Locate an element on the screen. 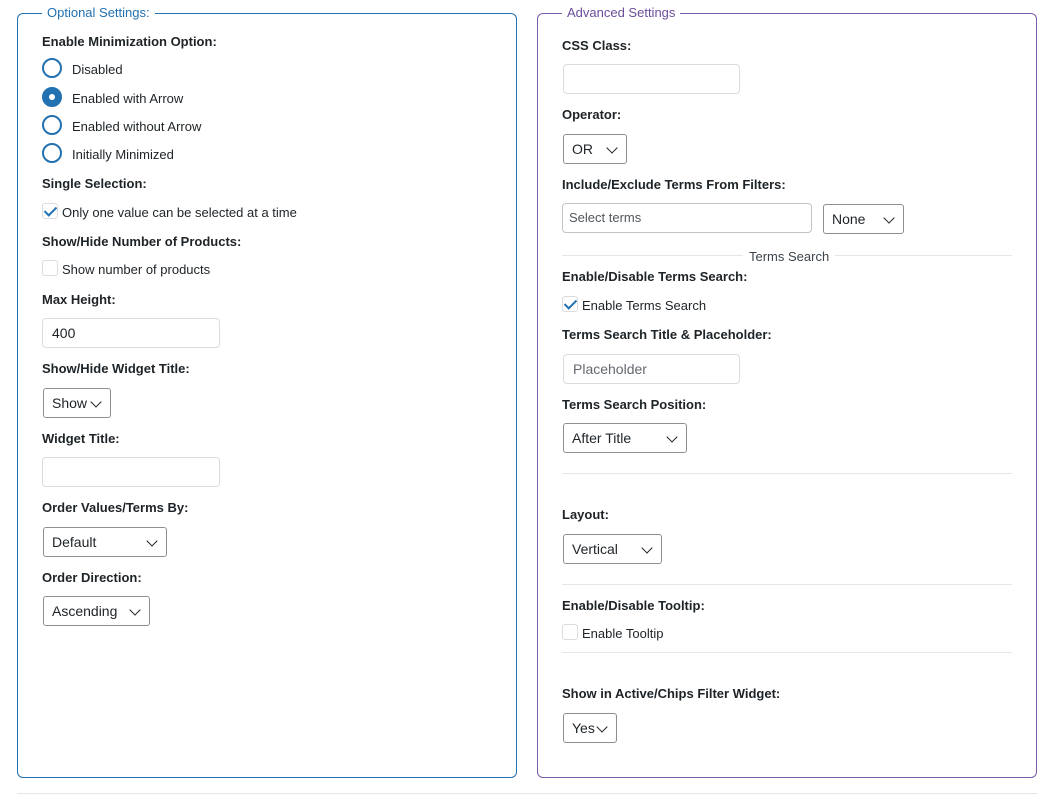 The width and height of the screenshot is (1053, 795). terms-search-checkbox-label: Enable Terms Search is located at coordinates (644, 305).